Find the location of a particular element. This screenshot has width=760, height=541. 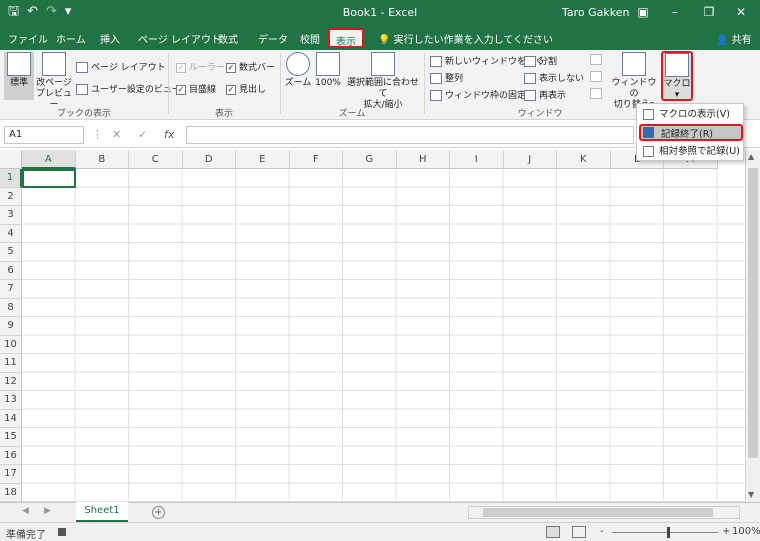

zoom-in-icon: + is located at coordinates (726, 531).